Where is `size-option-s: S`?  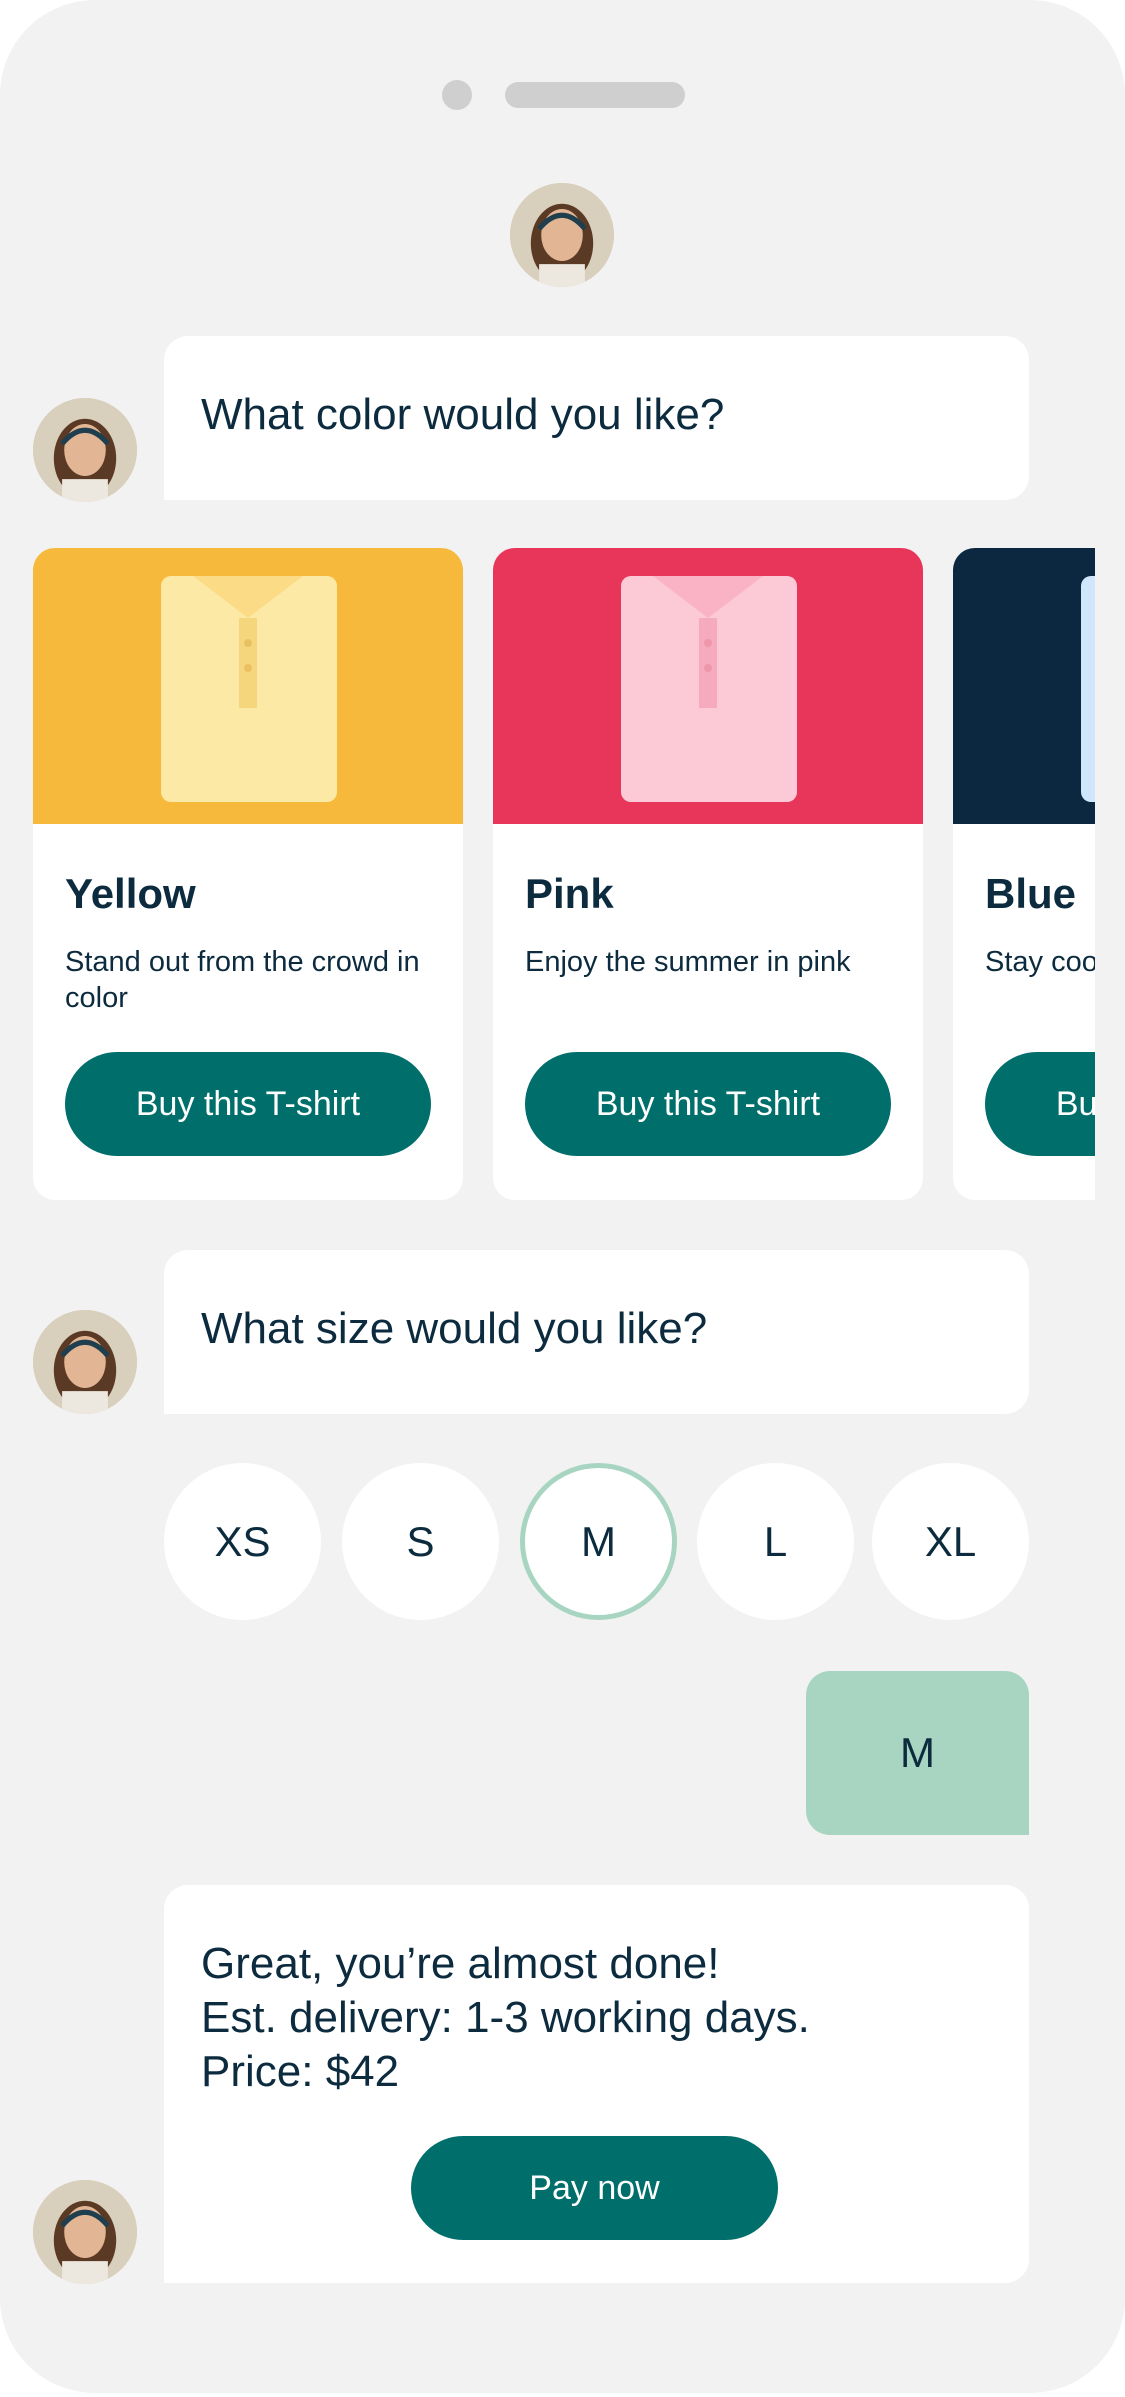 size-option-s: S is located at coordinates (420, 1541).